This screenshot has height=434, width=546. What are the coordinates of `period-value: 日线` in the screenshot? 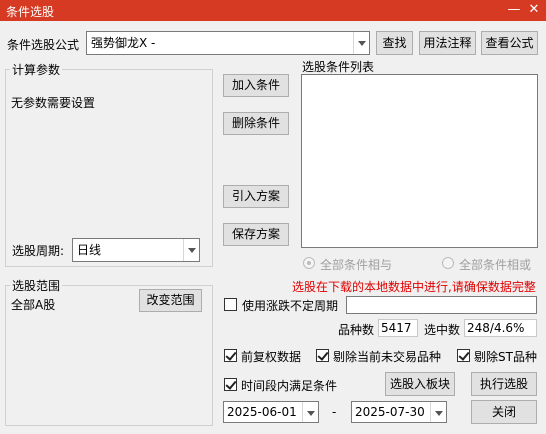 It's located at (89, 250).